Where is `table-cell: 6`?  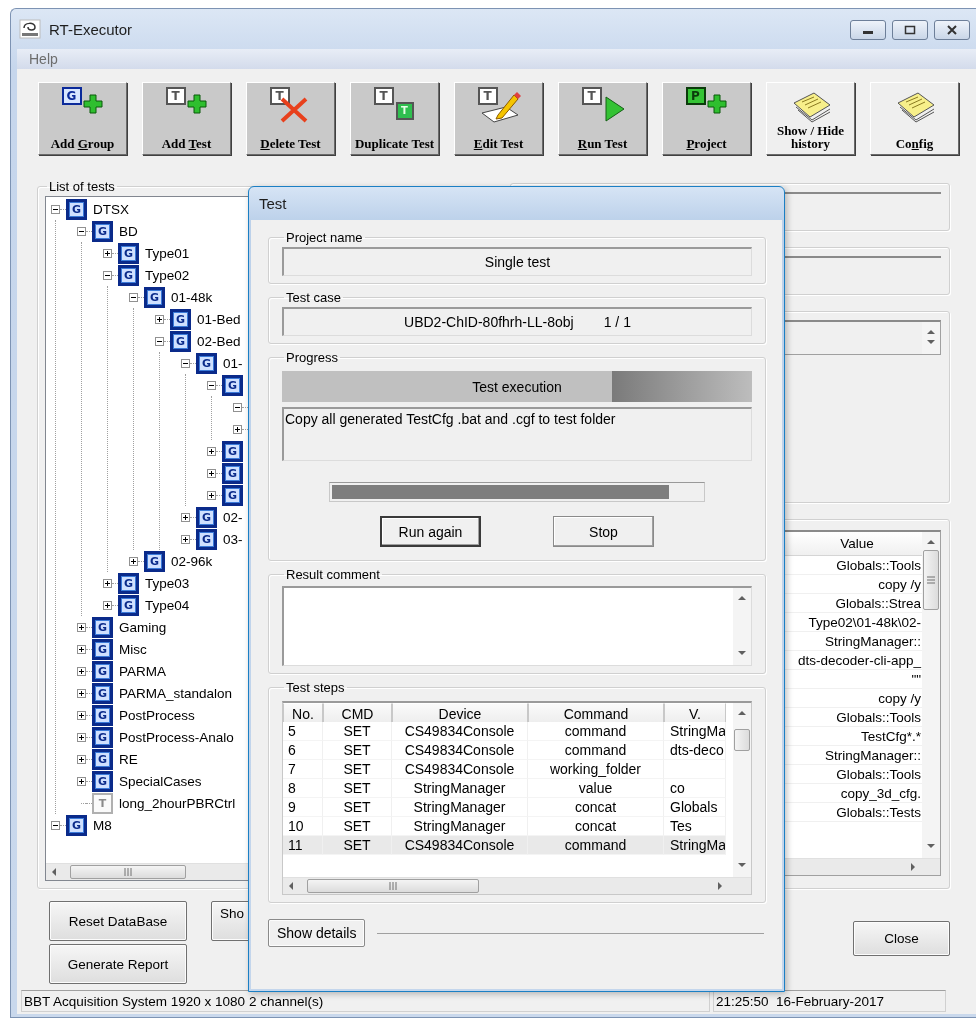 table-cell: 6 is located at coordinates (303, 750).